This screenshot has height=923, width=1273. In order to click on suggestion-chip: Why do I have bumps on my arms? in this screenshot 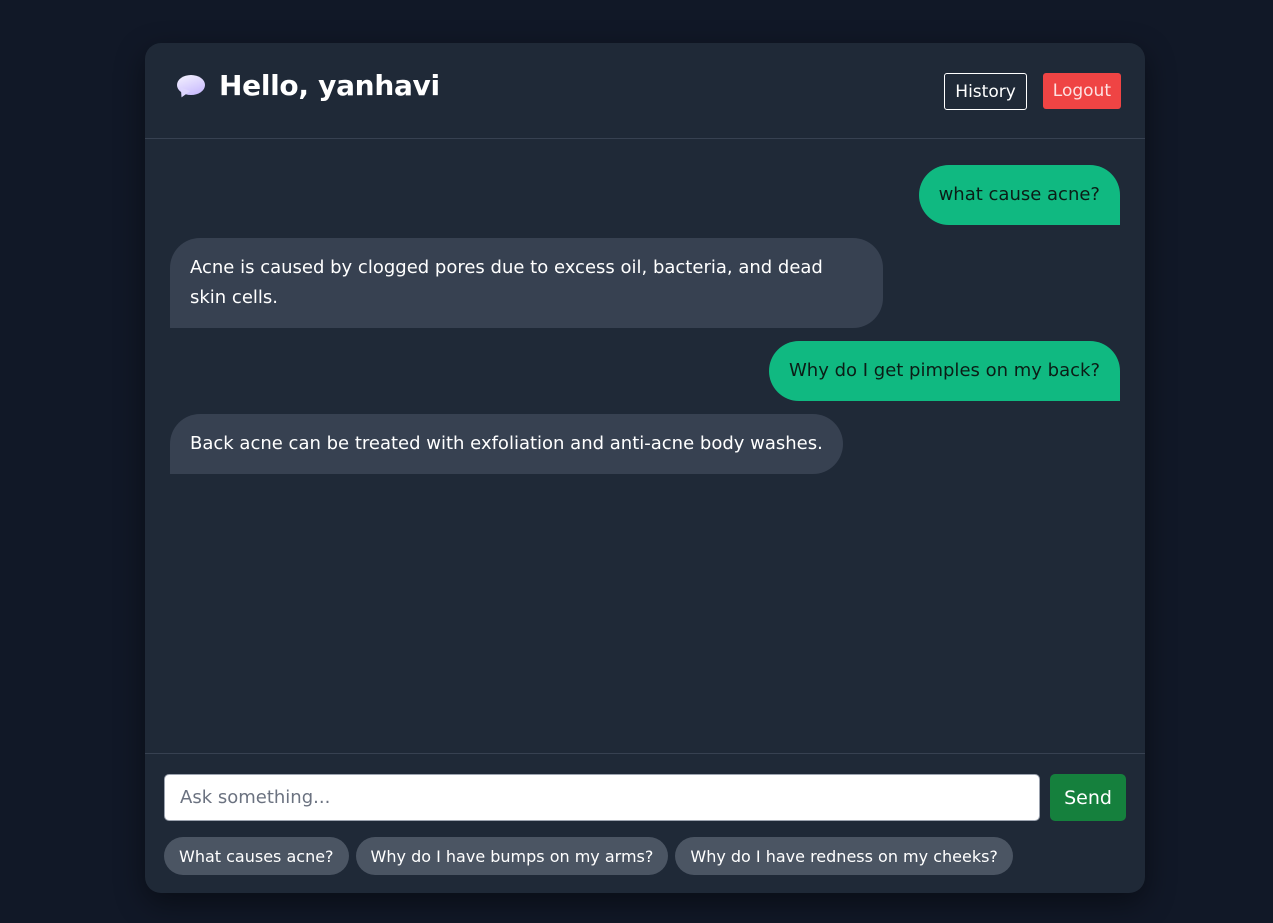, I will do `click(512, 856)`.